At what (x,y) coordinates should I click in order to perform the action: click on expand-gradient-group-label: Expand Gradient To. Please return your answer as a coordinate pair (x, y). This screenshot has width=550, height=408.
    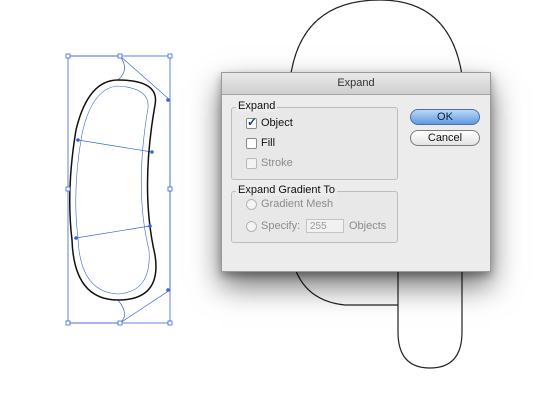
    Looking at the image, I should click on (287, 190).